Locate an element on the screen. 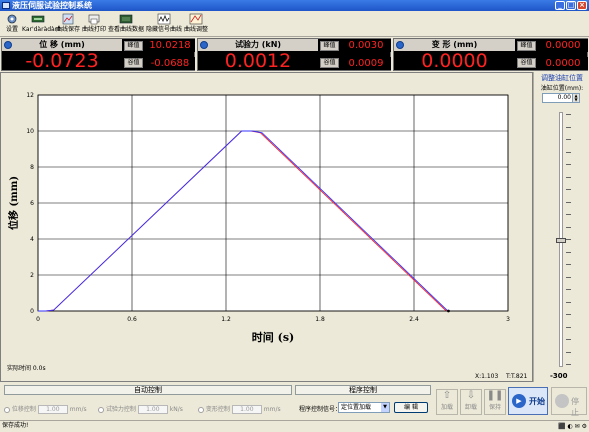 Image resolution: width=589 pixels, height=432 pixels. x-tick-label: 0.6 is located at coordinates (132, 319).